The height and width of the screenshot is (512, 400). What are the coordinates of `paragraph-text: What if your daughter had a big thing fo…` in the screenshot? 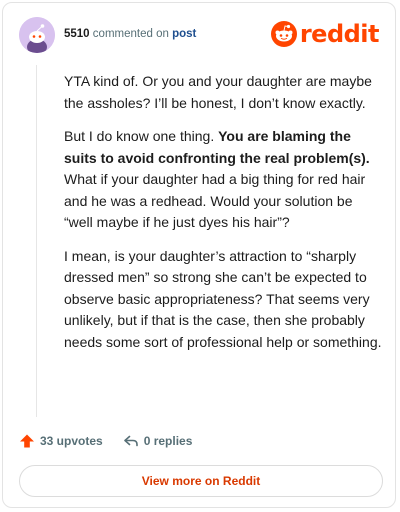 It's located at (215, 200).